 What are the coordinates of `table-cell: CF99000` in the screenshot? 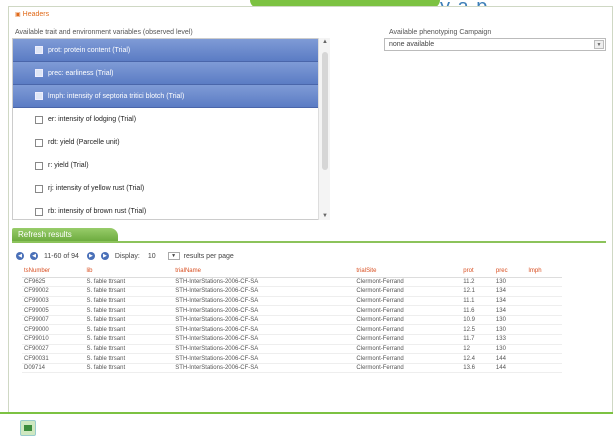 It's located at (53, 330).